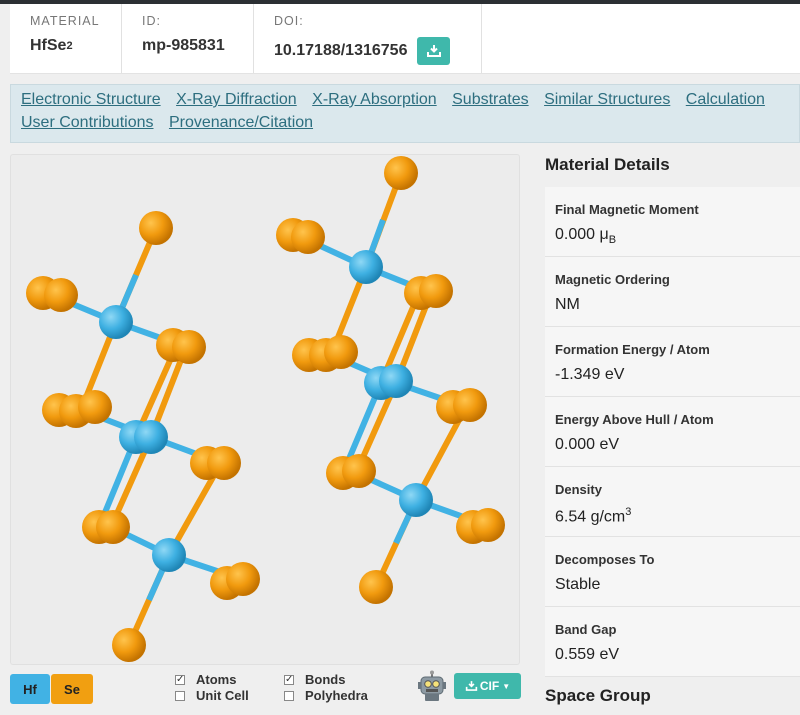 This screenshot has width=800, height=715. Describe the element at coordinates (48, 45) in the screenshot. I see `formula-base: HfSe` at that location.